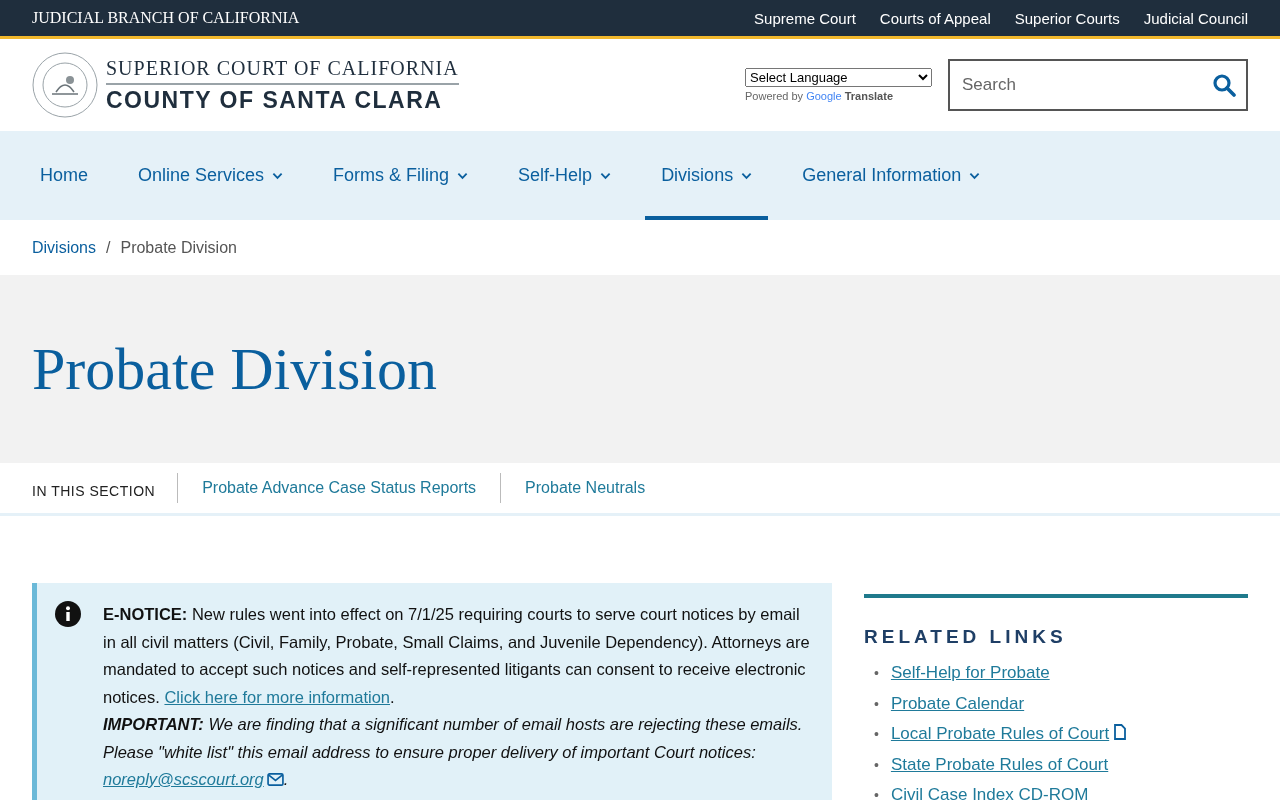 This screenshot has width=1280, height=800. Describe the element at coordinates (957, 703) in the screenshot. I see `related-link: Probate Calendar` at that location.